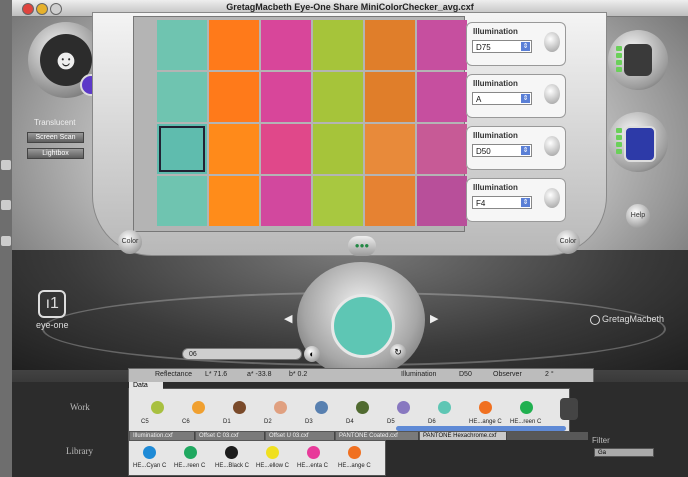 The width and height of the screenshot is (688, 477). I want to click on library-tab: PANTONE Hexachrome.cxf, so click(463, 436).